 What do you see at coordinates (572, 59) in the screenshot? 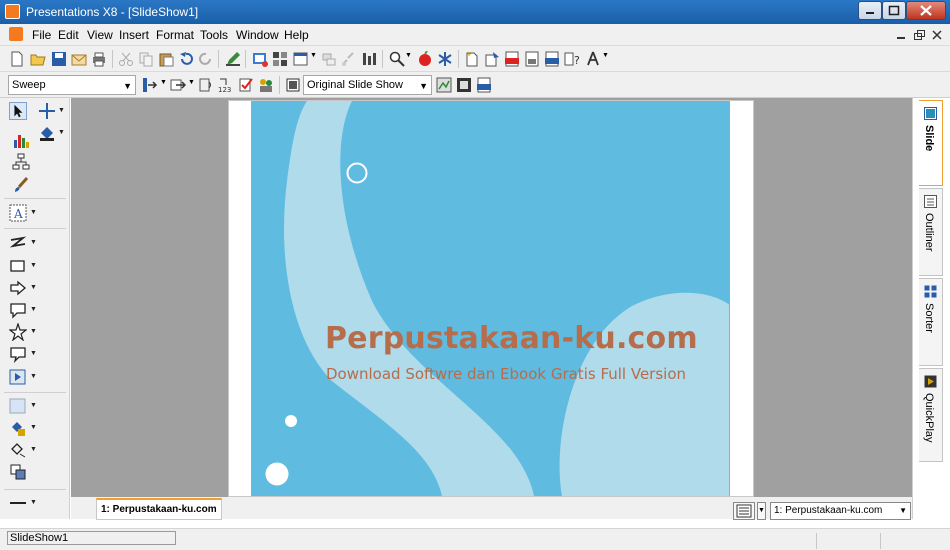
I see `help-topic-icon: ?` at bounding box center [572, 59].